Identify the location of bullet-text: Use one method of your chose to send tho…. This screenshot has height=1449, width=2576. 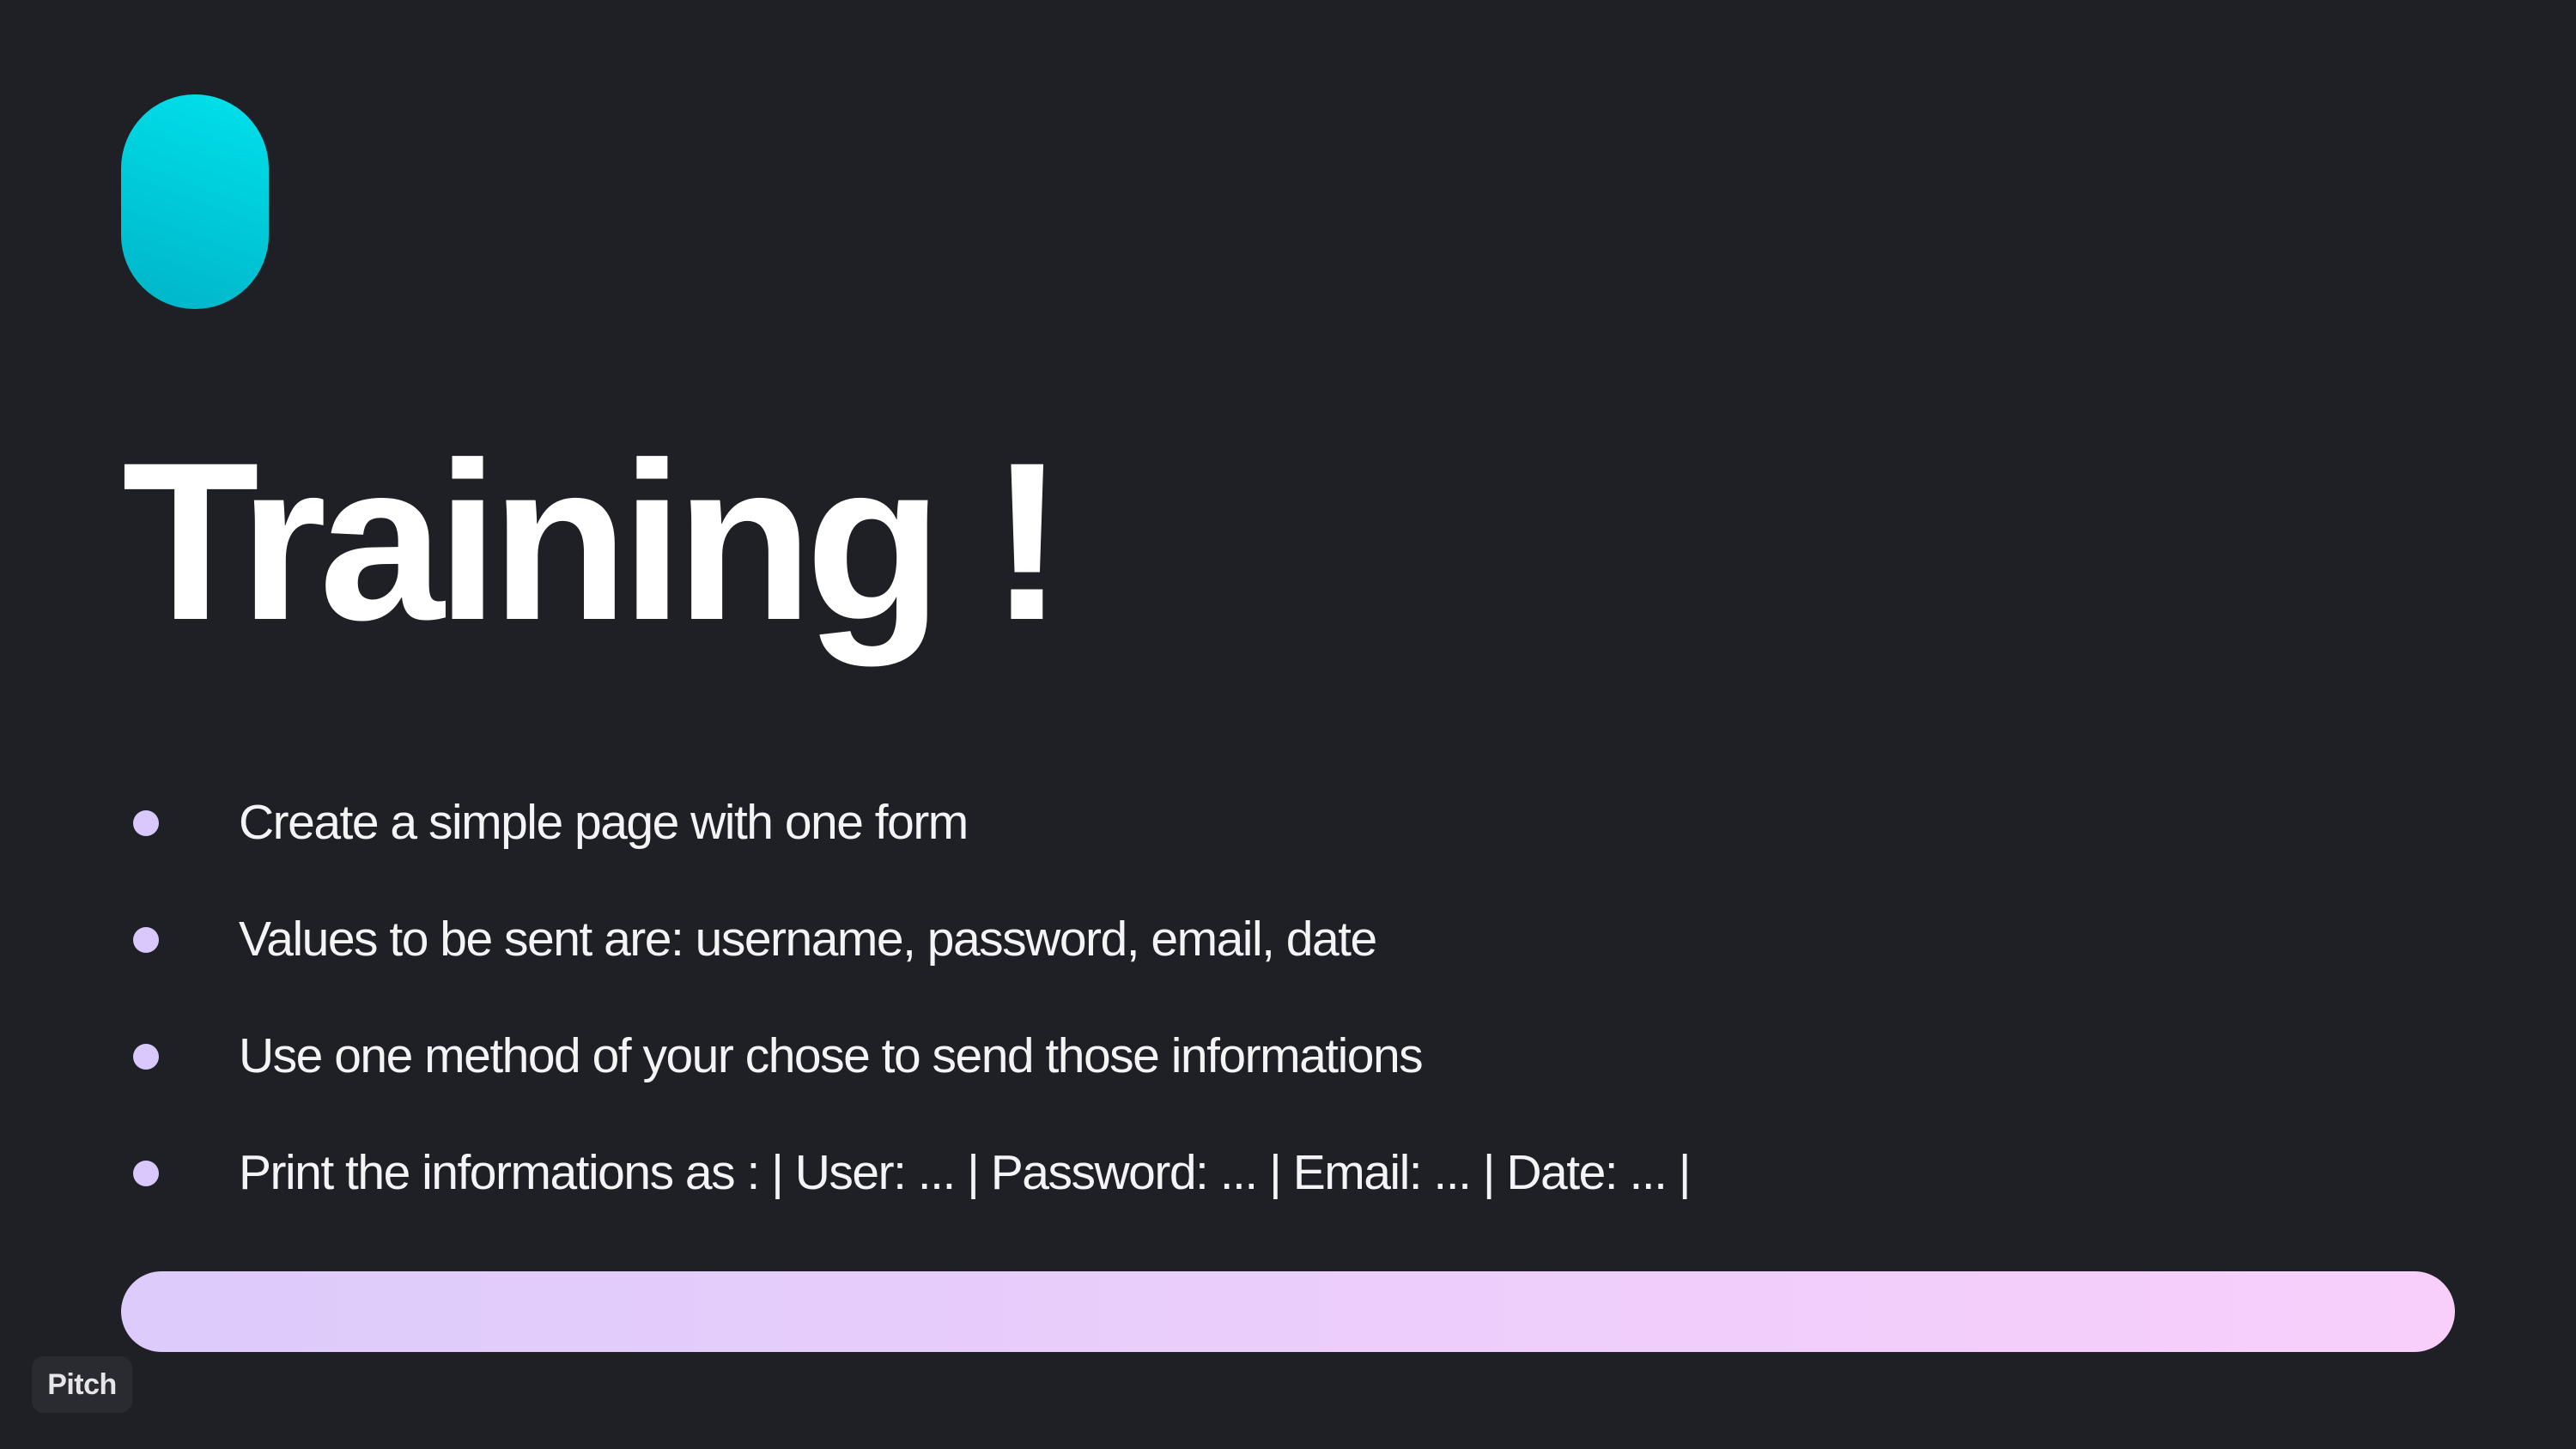
(832, 1055).